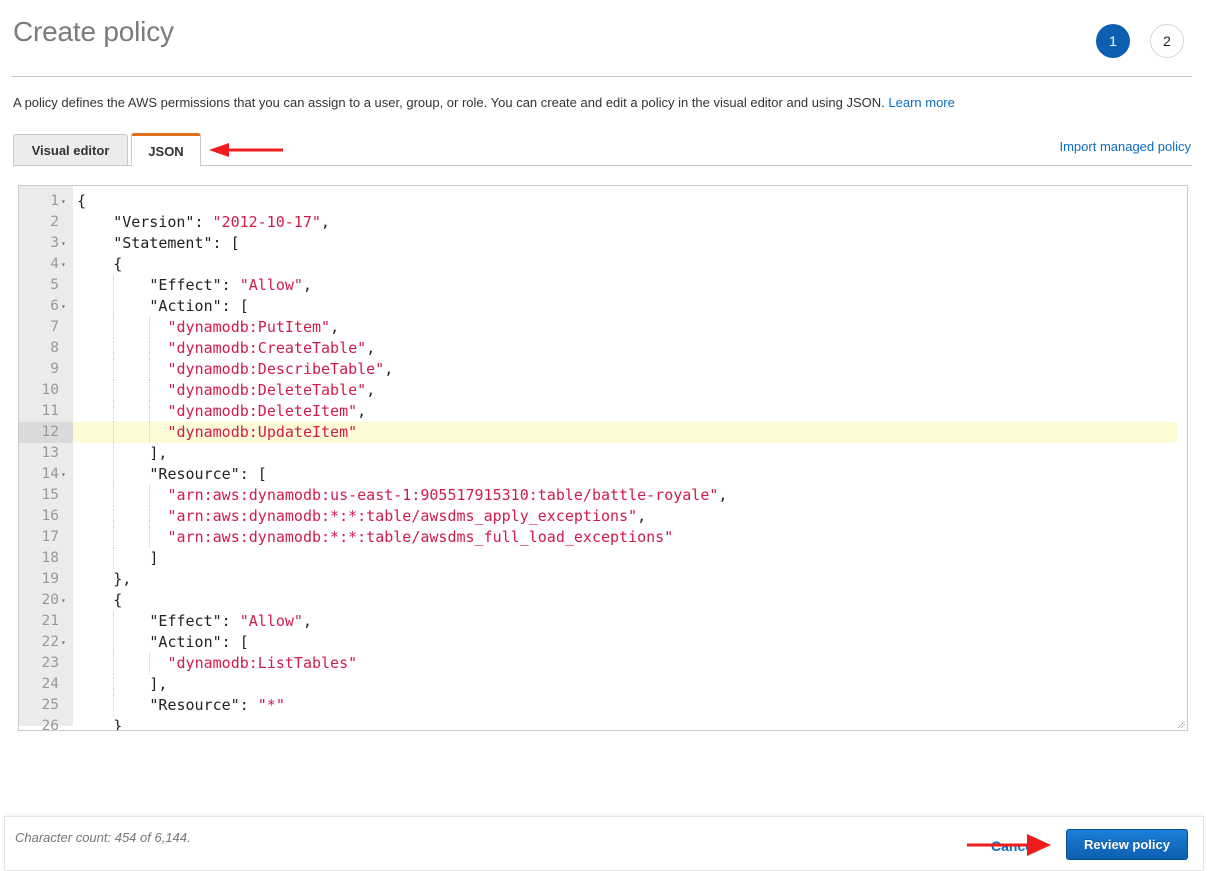  What do you see at coordinates (1167, 41) in the screenshot?
I see `step-2-indicator: 2` at bounding box center [1167, 41].